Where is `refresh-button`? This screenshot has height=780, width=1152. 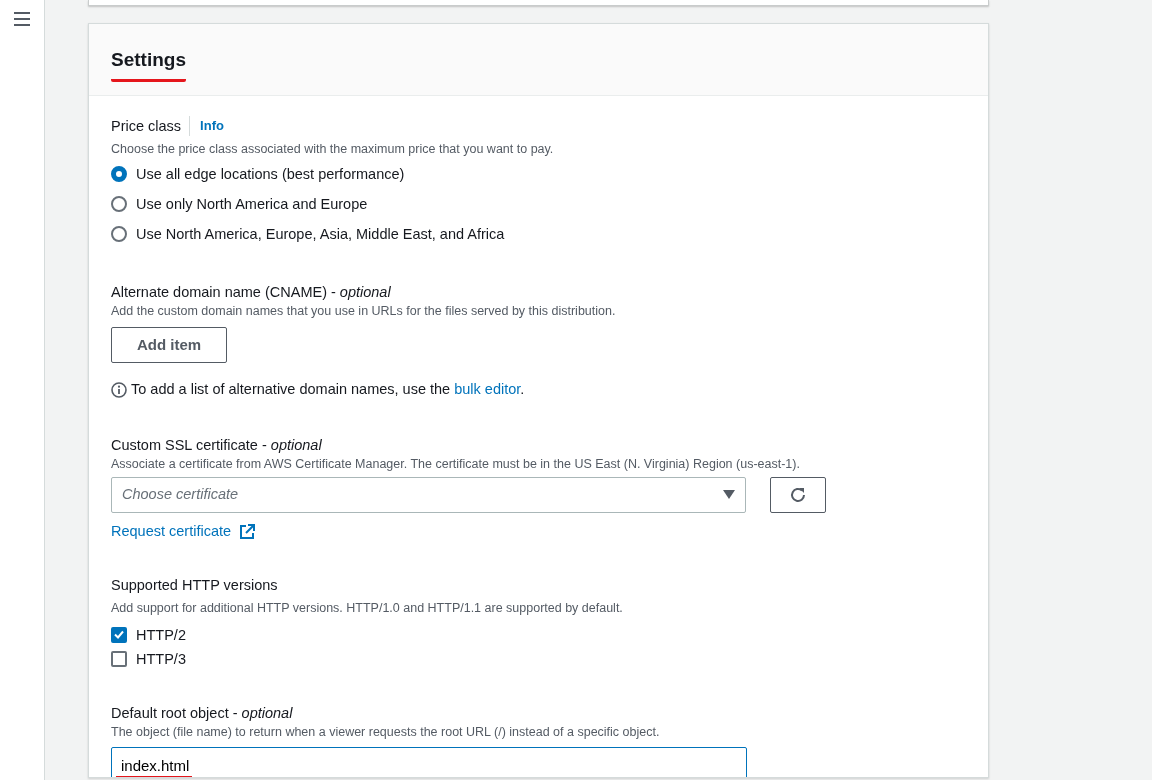
refresh-button is located at coordinates (798, 494).